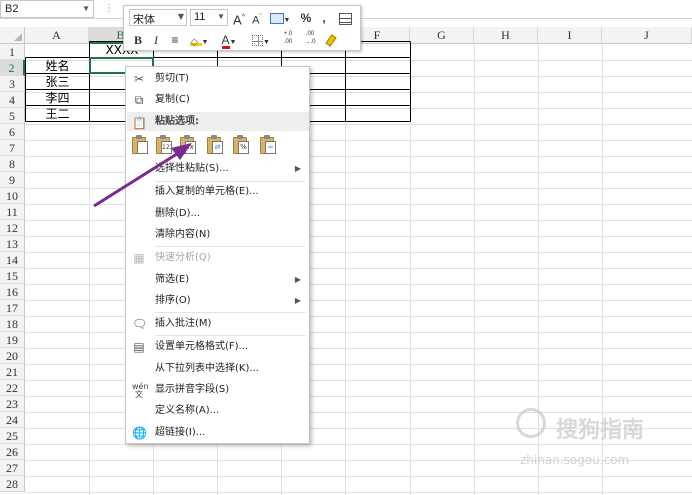 This screenshot has height=495, width=692. I want to click on row-header-11: 11, so click(12, 212).